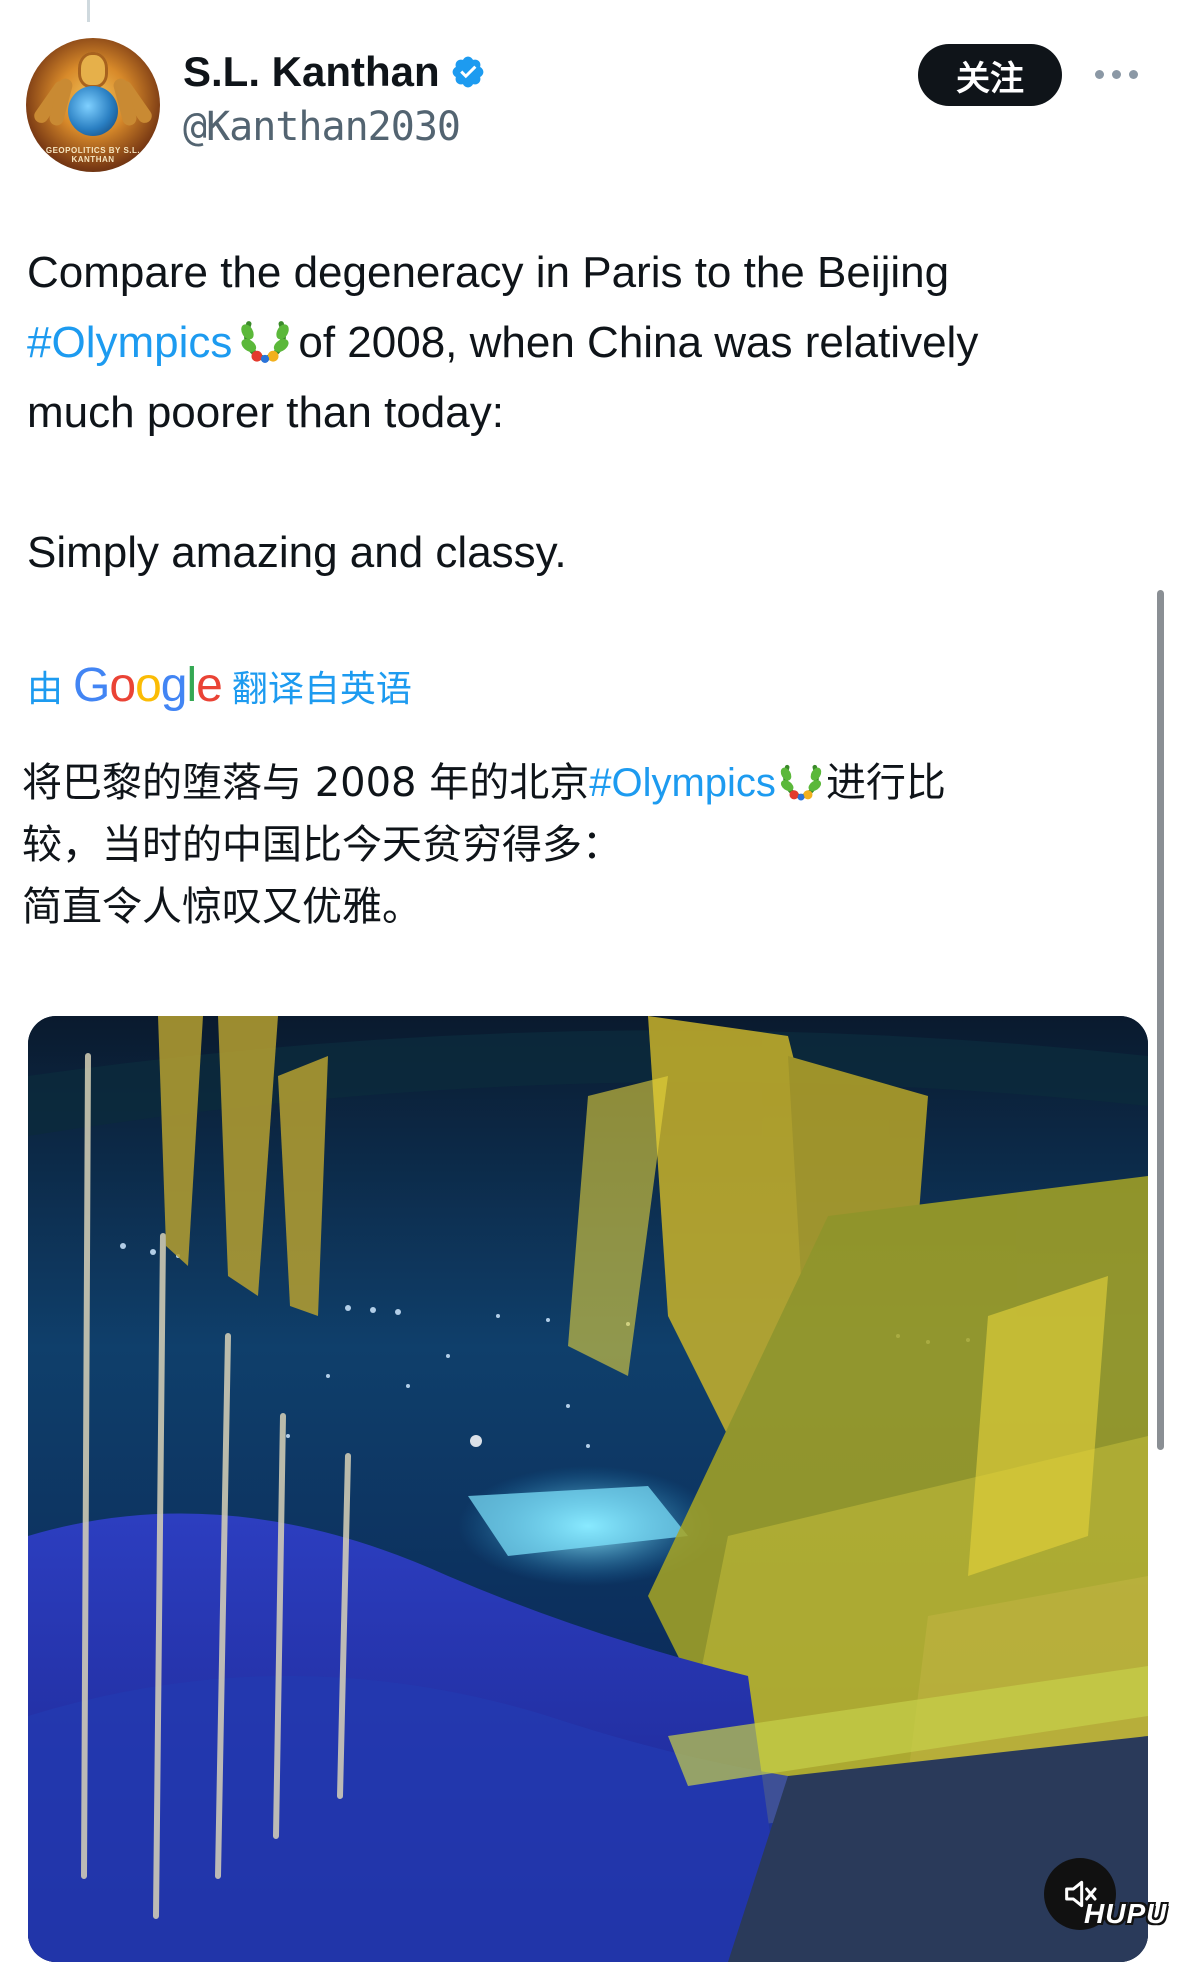  Describe the element at coordinates (682, 783) in the screenshot. I see `translated-hashtag-link: #Olympics` at that location.